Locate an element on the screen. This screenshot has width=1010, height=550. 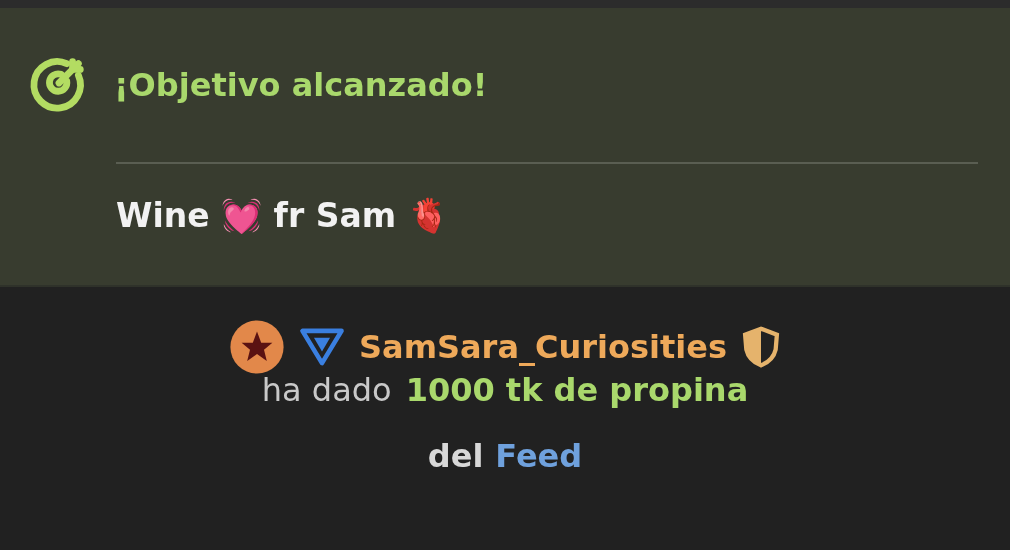
goal-message: Wine 💓 fr Sam 🫀 is located at coordinates (282, 215).